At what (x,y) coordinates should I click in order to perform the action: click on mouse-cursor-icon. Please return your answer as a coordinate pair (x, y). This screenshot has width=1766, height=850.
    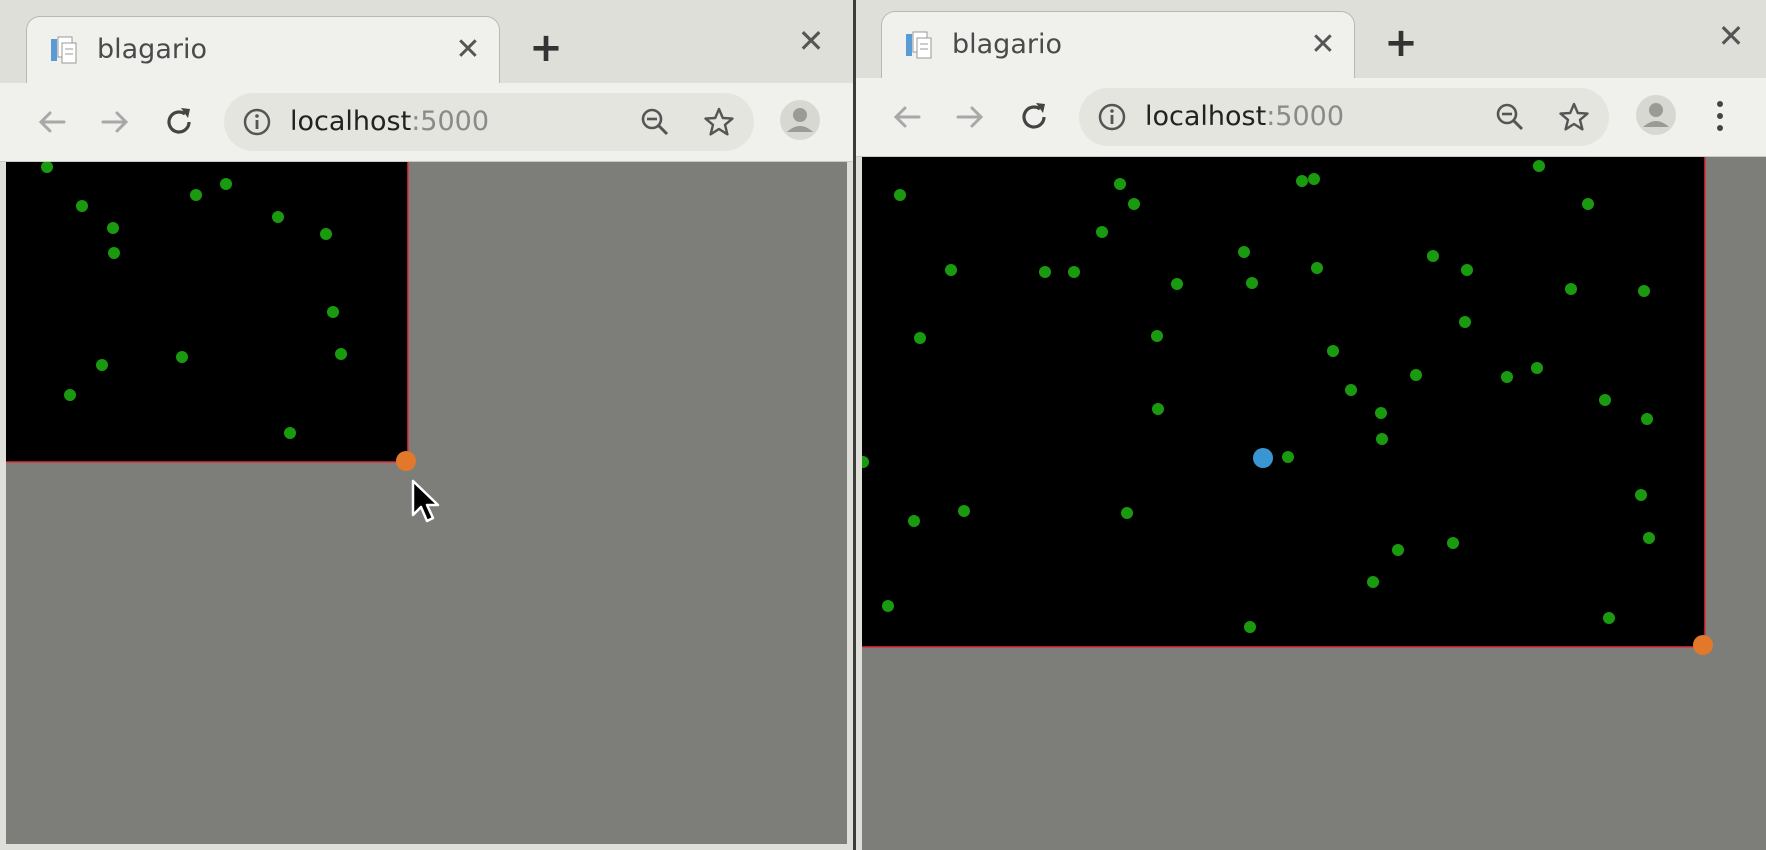
    Looking at the image, I should click on (425, 501).